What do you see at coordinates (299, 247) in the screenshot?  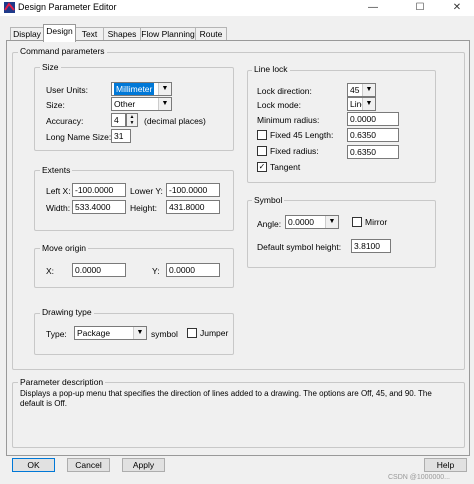 I see `default-symbol-height-label: Default symbol height:` at bounding box center [299, 247].